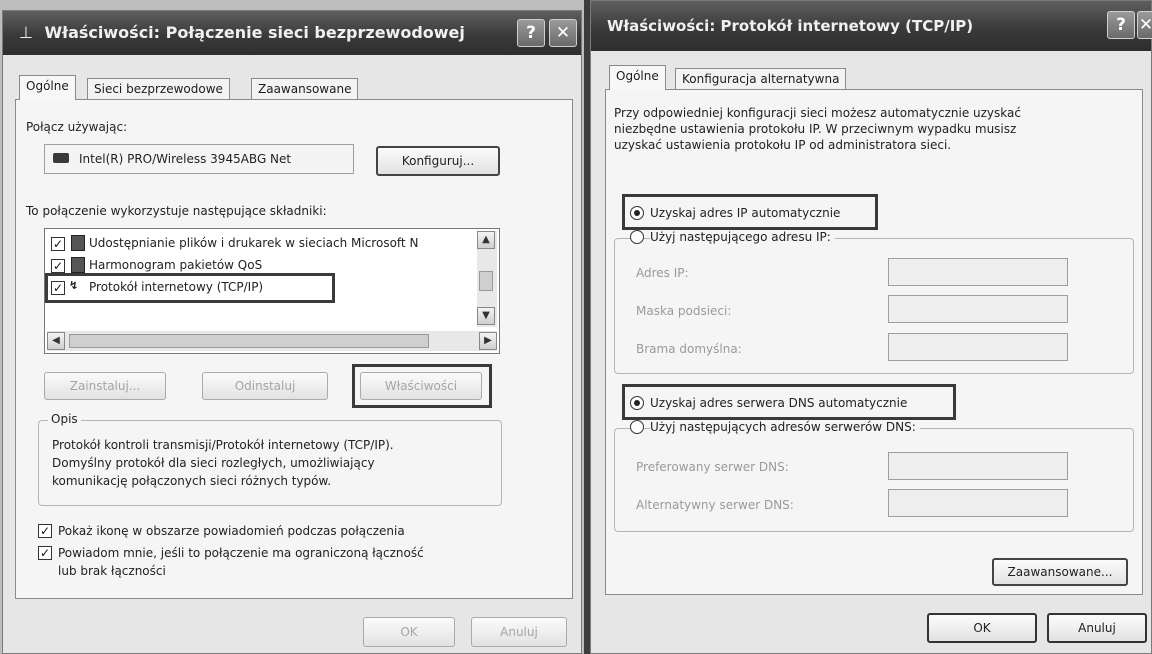  I want to click on tab-advanced: Zaawansowane, so click(305, 89).